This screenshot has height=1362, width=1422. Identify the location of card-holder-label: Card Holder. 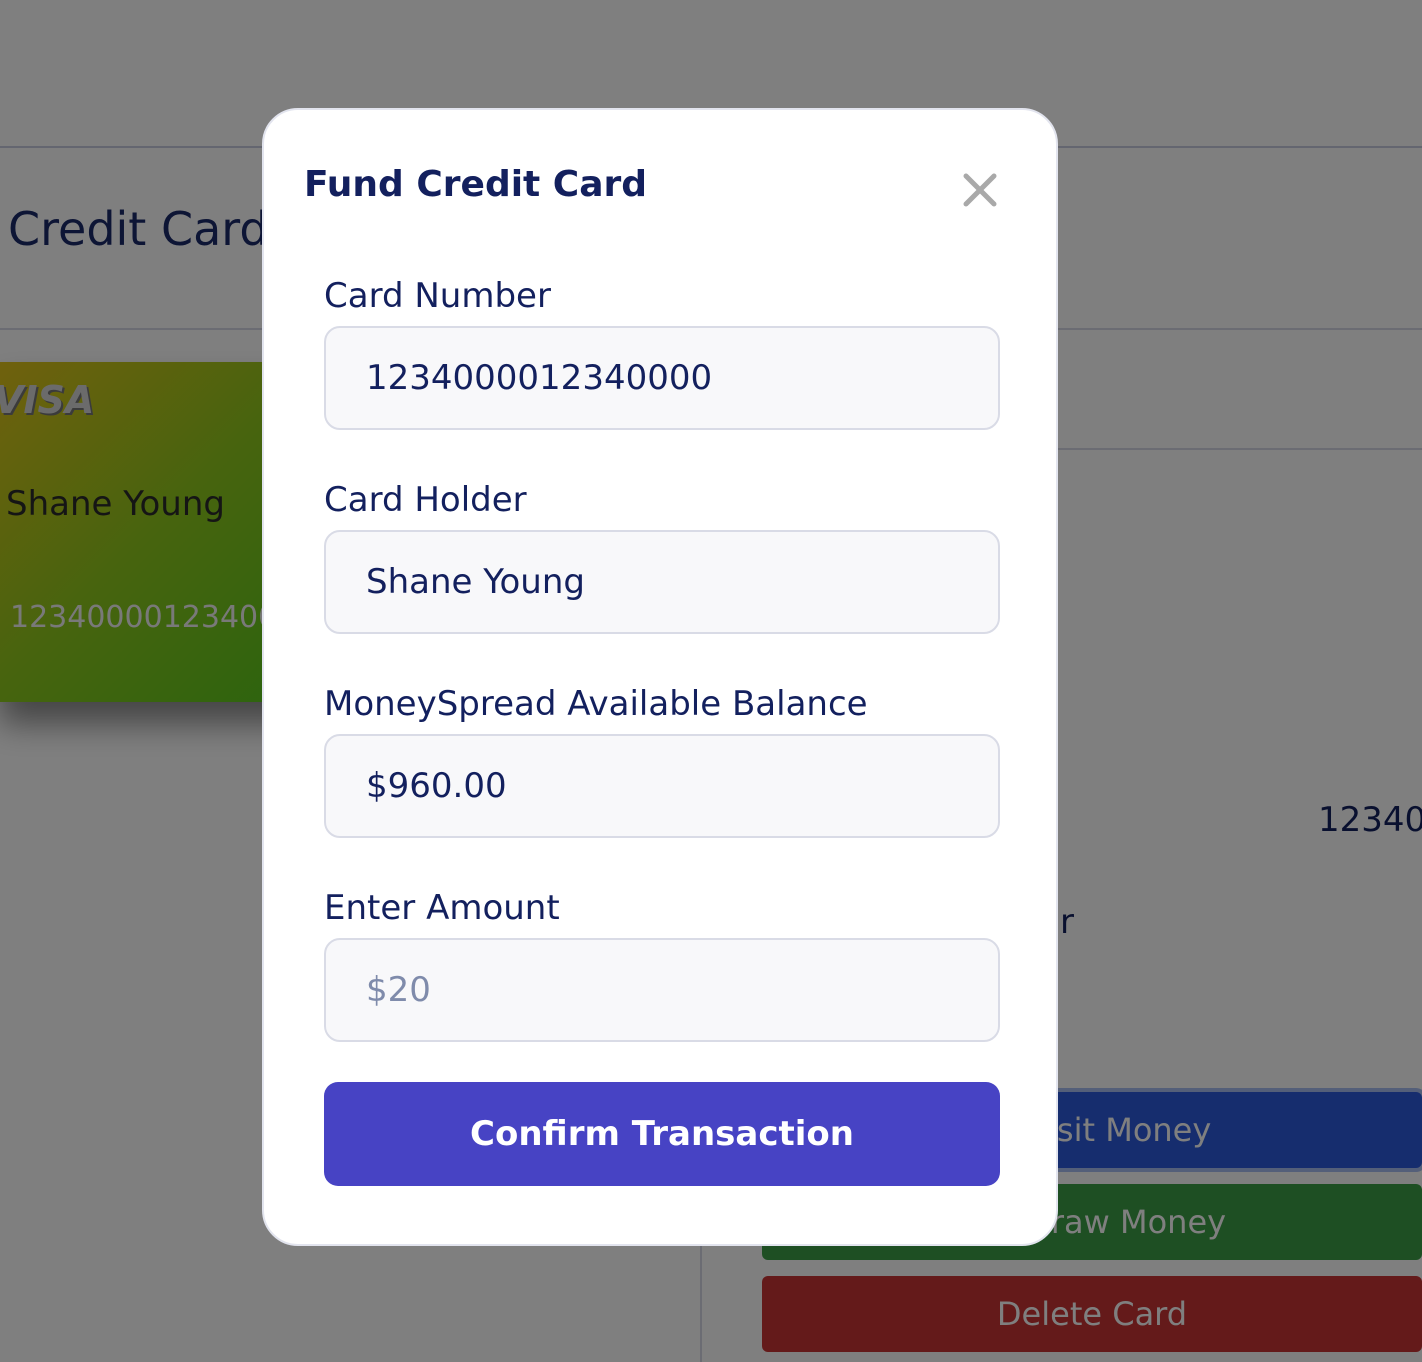
(425, 500).